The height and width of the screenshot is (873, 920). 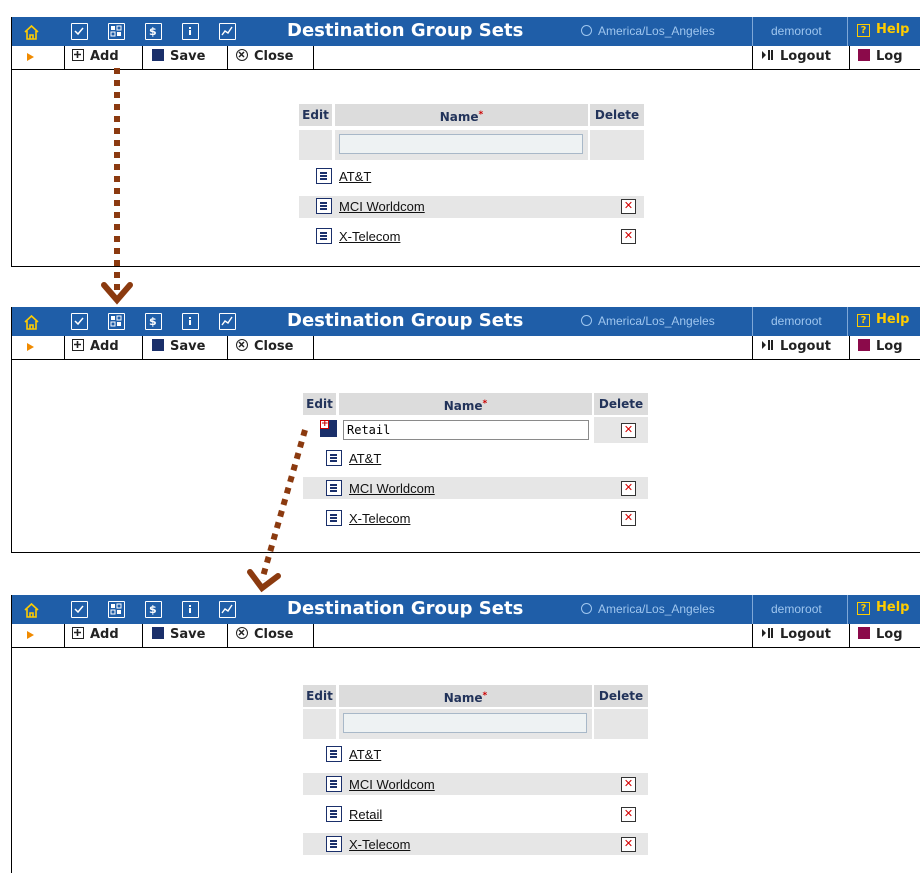 I want to click on annotation-arrow-save, so click(x=277, y=511).